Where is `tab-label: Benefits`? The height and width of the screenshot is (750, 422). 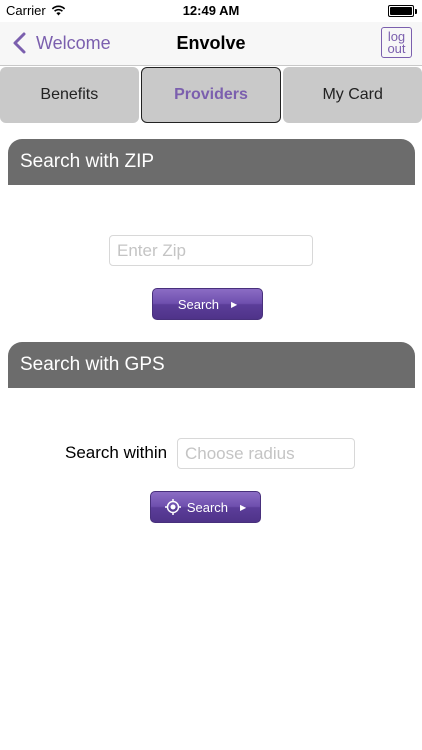 tab-label: Benefits is located at coordinates (69, 94).